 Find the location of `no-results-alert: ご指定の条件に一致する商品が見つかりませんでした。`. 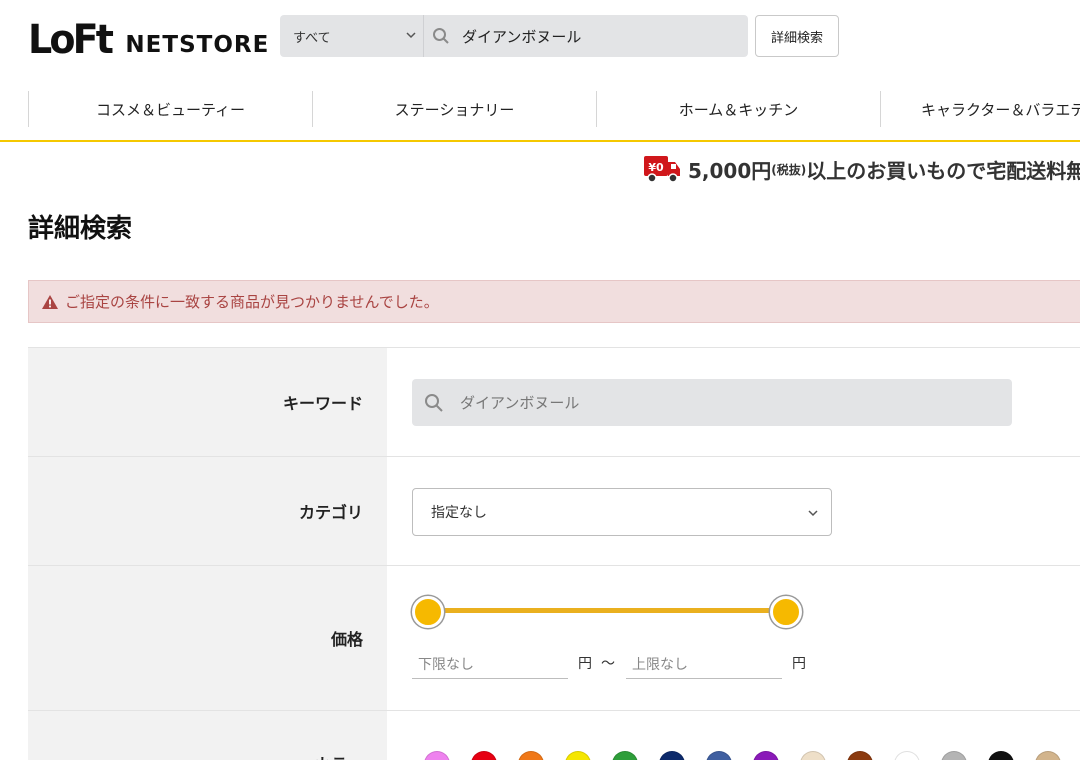

no-results-alert: ご指定の条件に一致する商品が見つかりませんでした。 is located at coordinates (554, 301).